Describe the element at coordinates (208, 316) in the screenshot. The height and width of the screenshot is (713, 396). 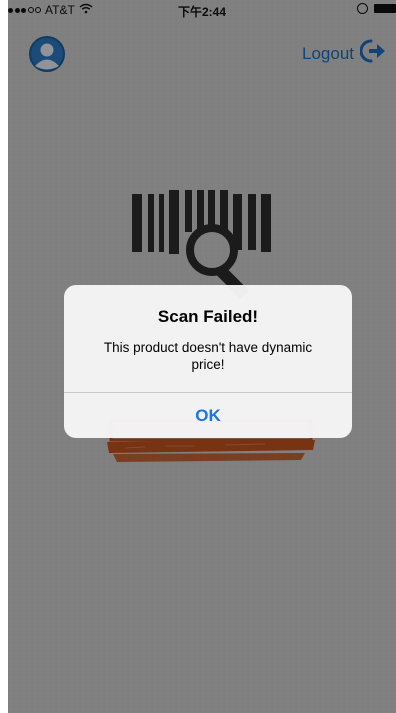
I see `alert-title: Scan Failed!` at that location.